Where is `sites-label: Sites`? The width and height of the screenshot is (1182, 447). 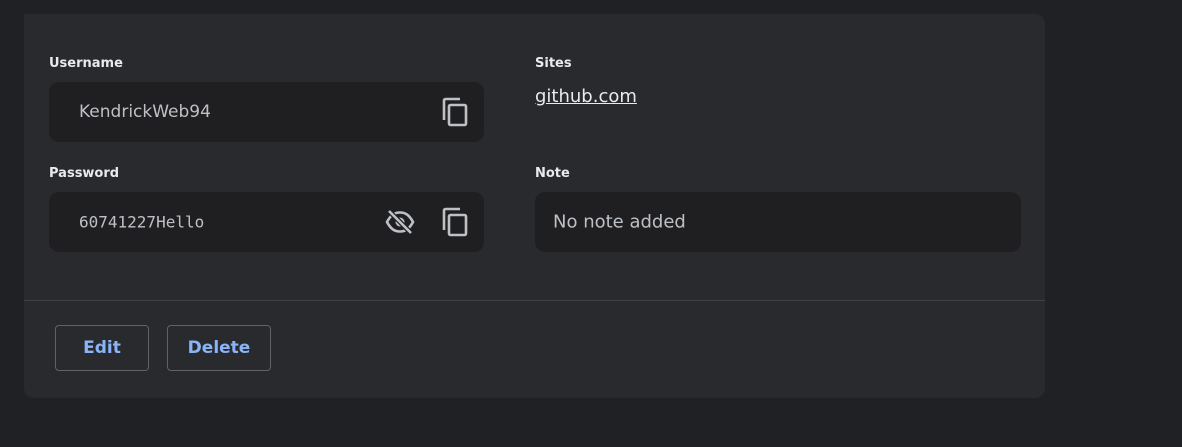 sites-label: Sites is located at coordinates (553, 63).